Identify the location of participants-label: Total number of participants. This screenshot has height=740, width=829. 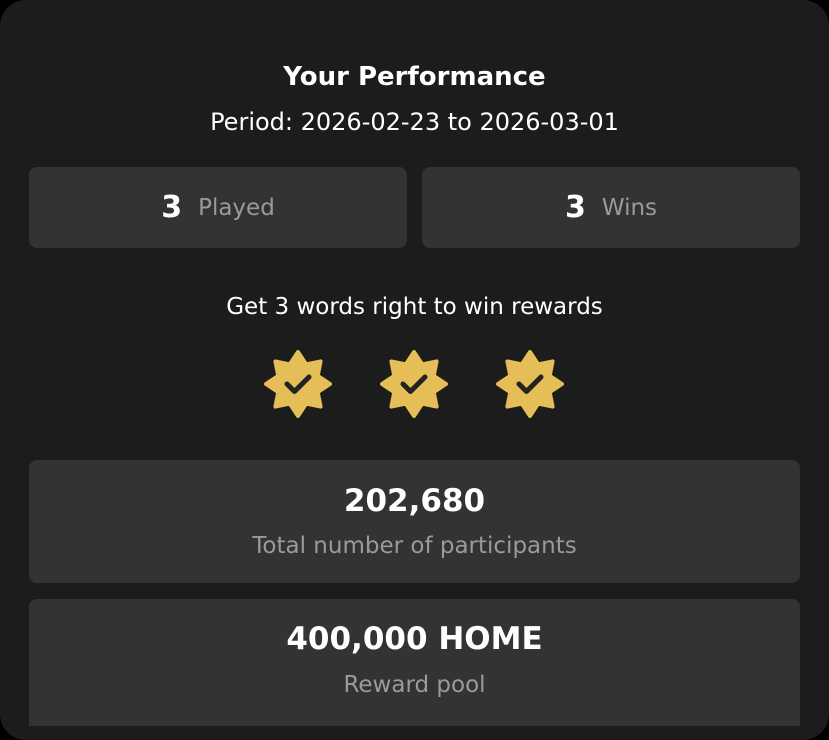
(414, 546).